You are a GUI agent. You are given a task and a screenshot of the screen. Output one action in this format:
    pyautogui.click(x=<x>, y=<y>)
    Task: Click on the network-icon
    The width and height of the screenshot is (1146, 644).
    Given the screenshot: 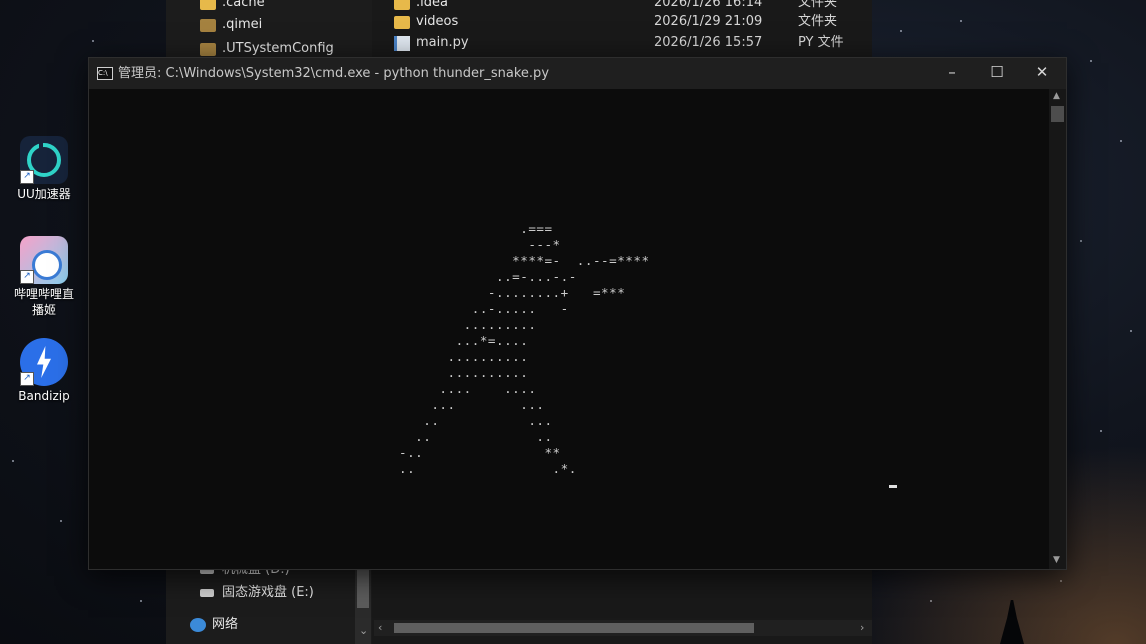 What is the action you would take?
    pyautogui.click(x=198, y=625)
    